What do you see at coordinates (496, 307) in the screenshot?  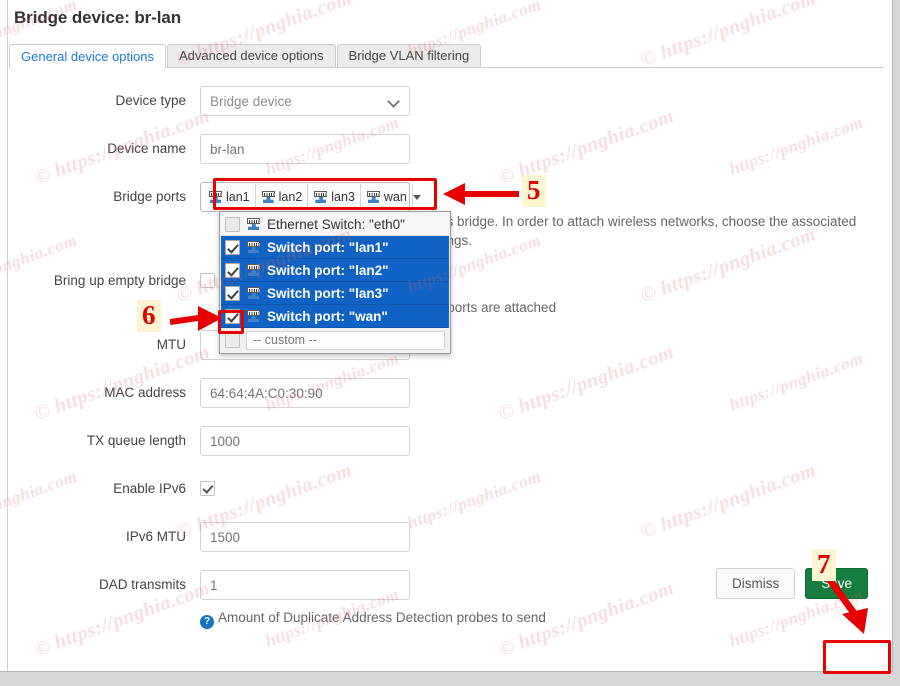 I see `bring-up-empty-bridge-help: o ports are attached` at bounding box center [496, 307].